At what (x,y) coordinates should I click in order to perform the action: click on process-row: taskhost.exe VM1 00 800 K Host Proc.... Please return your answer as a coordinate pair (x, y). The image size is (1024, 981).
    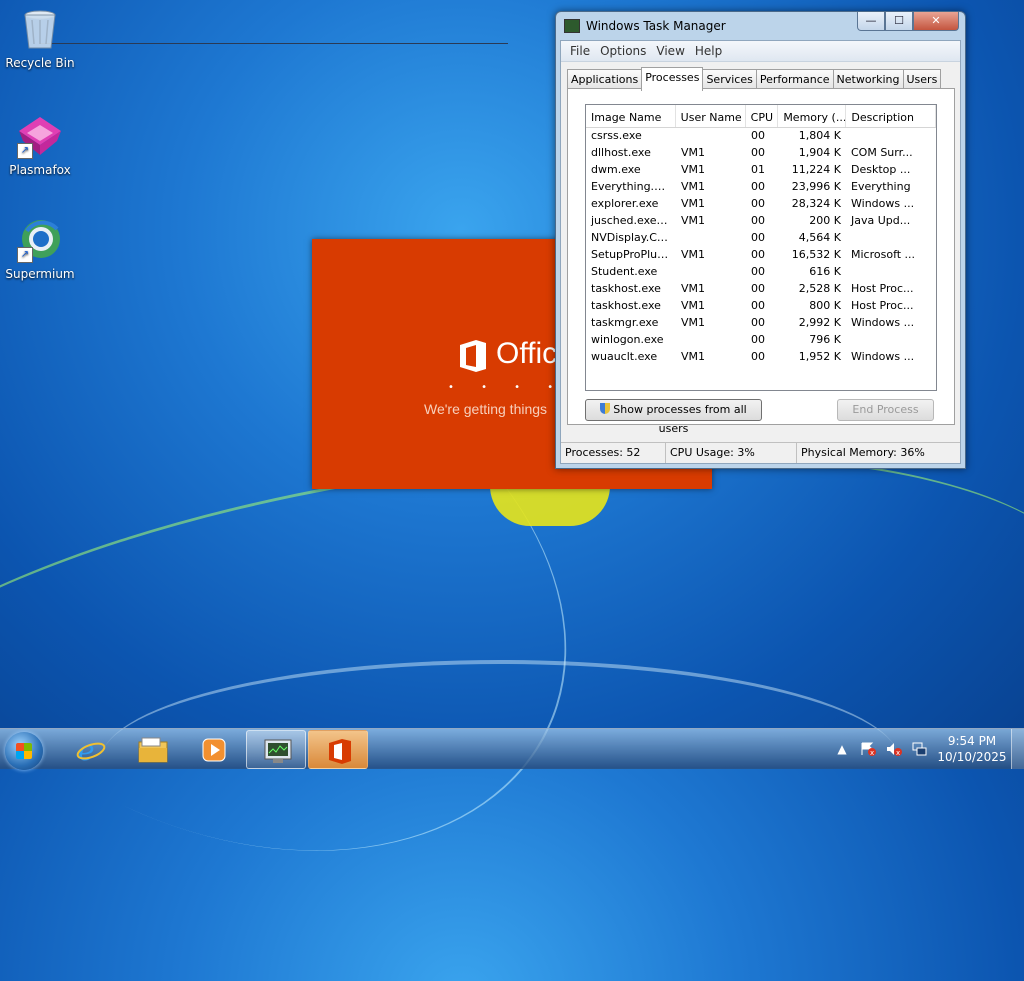
    Looking at the image, I should click on (761, 306).